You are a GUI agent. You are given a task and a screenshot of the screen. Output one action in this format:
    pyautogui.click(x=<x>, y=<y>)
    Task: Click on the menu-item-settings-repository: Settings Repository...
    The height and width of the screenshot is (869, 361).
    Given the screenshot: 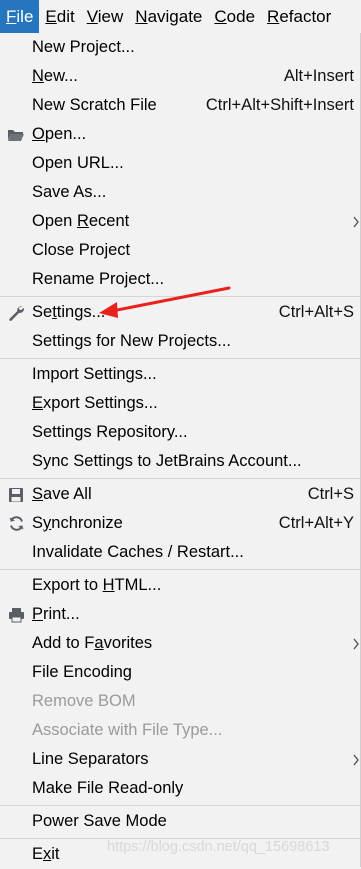 What is the action you would take?
    pyautogui.click(x=180, y=432)
    